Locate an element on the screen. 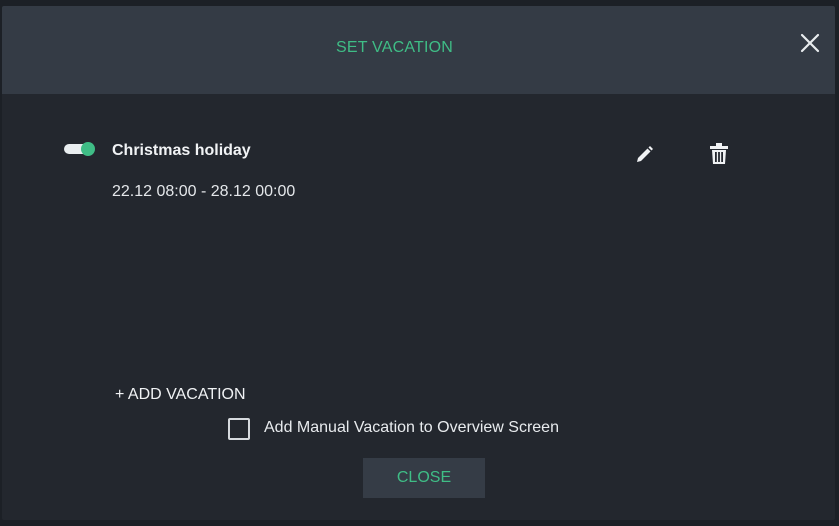  vacation-enabled-toggle is located at coordinates (79, 149).